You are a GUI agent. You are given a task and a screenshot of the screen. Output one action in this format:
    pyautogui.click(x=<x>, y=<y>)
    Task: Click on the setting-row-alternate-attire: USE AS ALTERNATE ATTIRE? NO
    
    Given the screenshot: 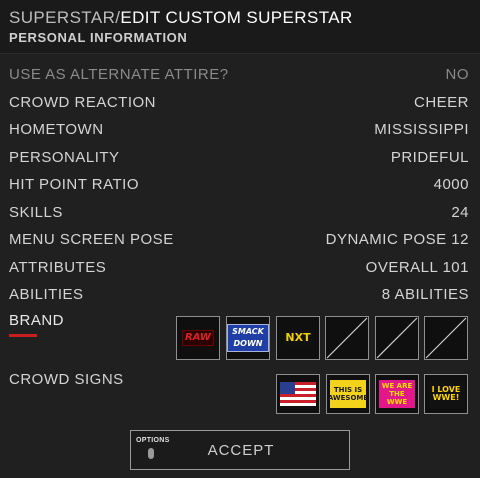 What is the action you would take?
    pyautogui.click(x=239, y=74)
    